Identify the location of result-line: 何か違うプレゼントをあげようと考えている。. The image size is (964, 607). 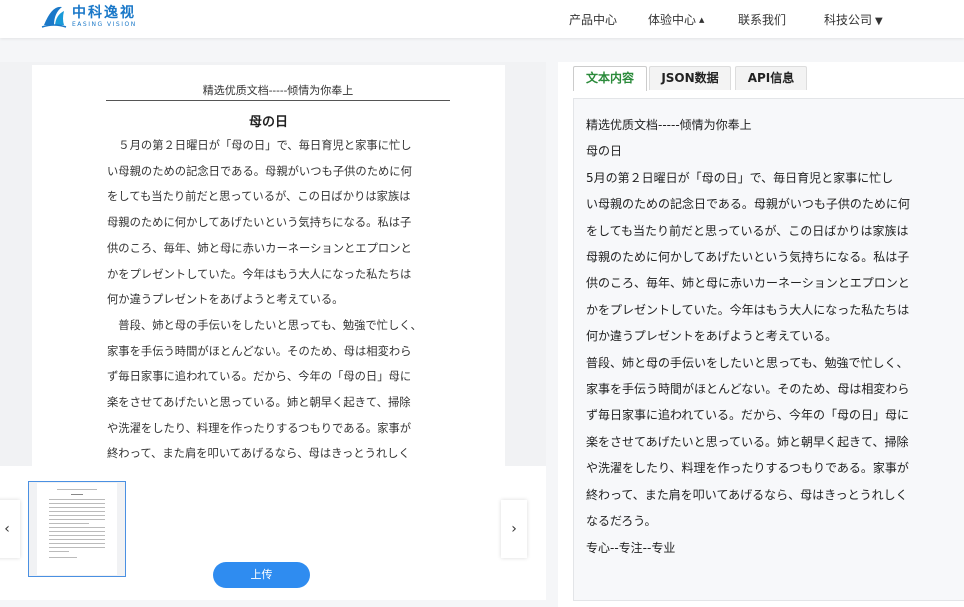
(712, 336).